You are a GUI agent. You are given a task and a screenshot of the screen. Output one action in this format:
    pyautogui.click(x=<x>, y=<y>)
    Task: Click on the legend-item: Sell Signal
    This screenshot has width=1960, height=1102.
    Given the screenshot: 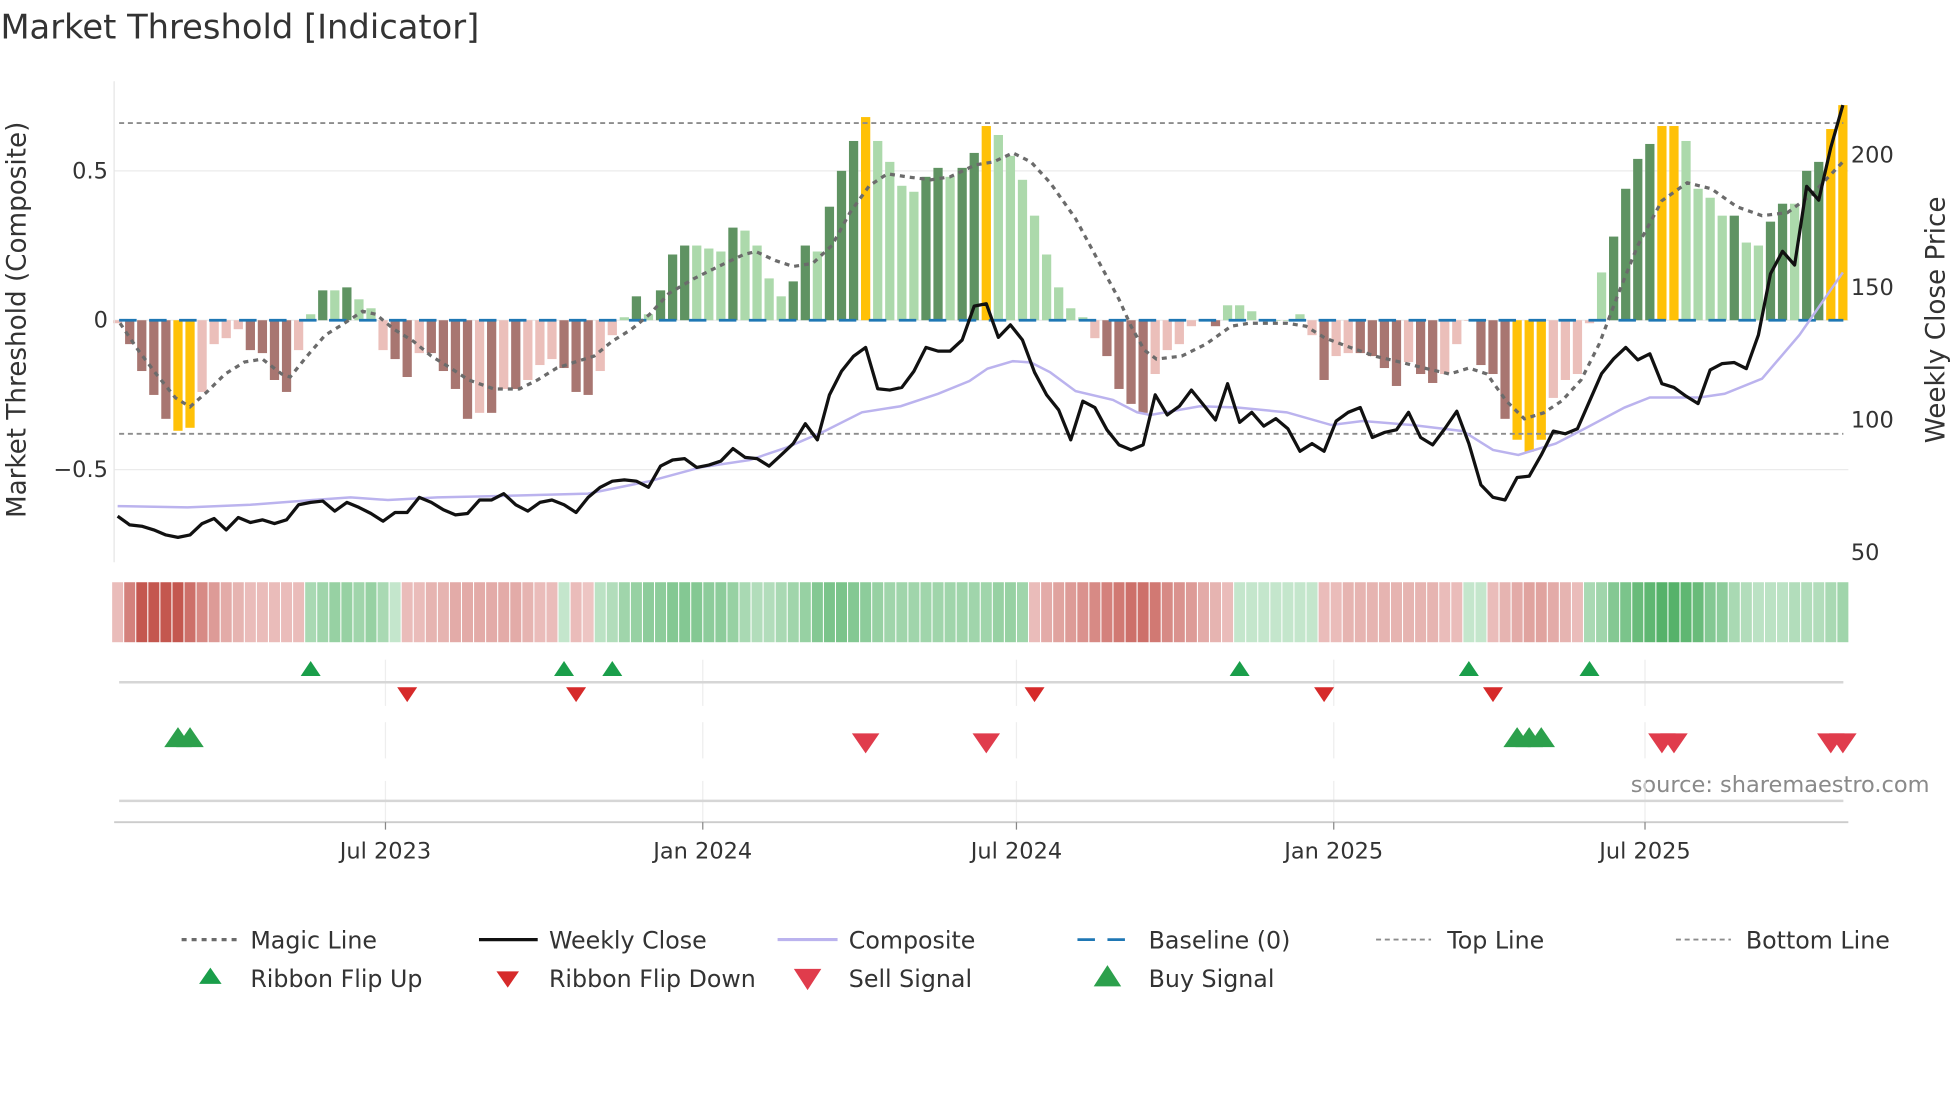 What is the action you would take?
    pyautogui.click(x=882, y=979)
    